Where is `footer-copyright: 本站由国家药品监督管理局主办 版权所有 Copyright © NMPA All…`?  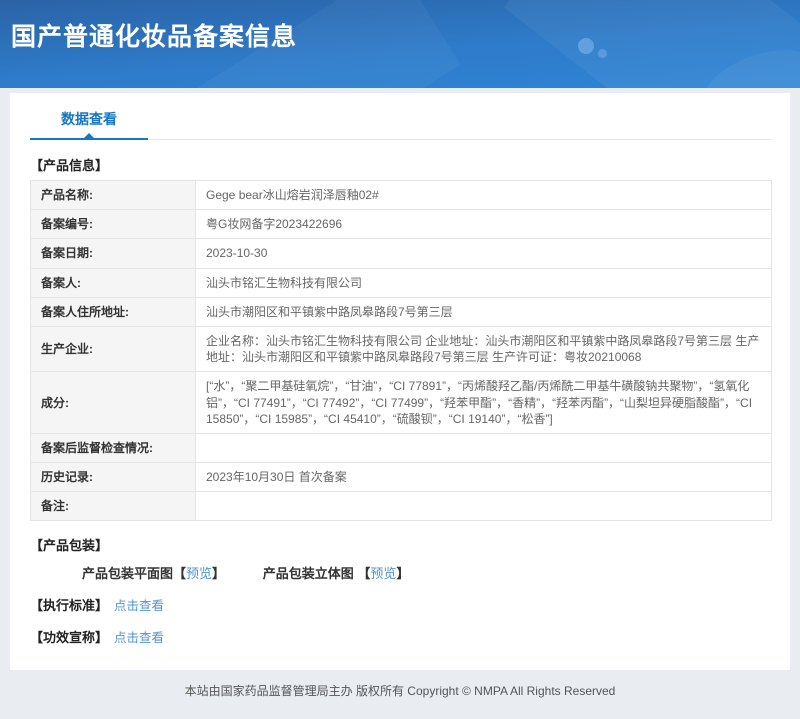
footer-copyright: 本站由国家药品监督管理局主办 版权所有 Copyright © NMPA All… is located at coordinates (400, 691).